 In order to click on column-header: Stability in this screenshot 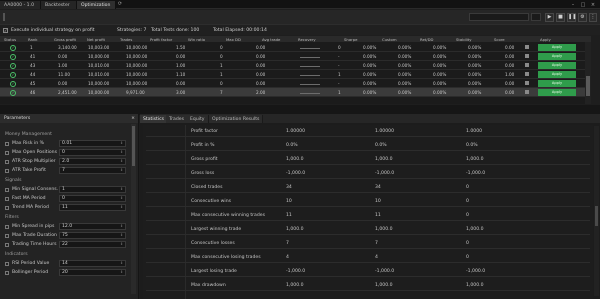, I will do `click(472, 39)`.